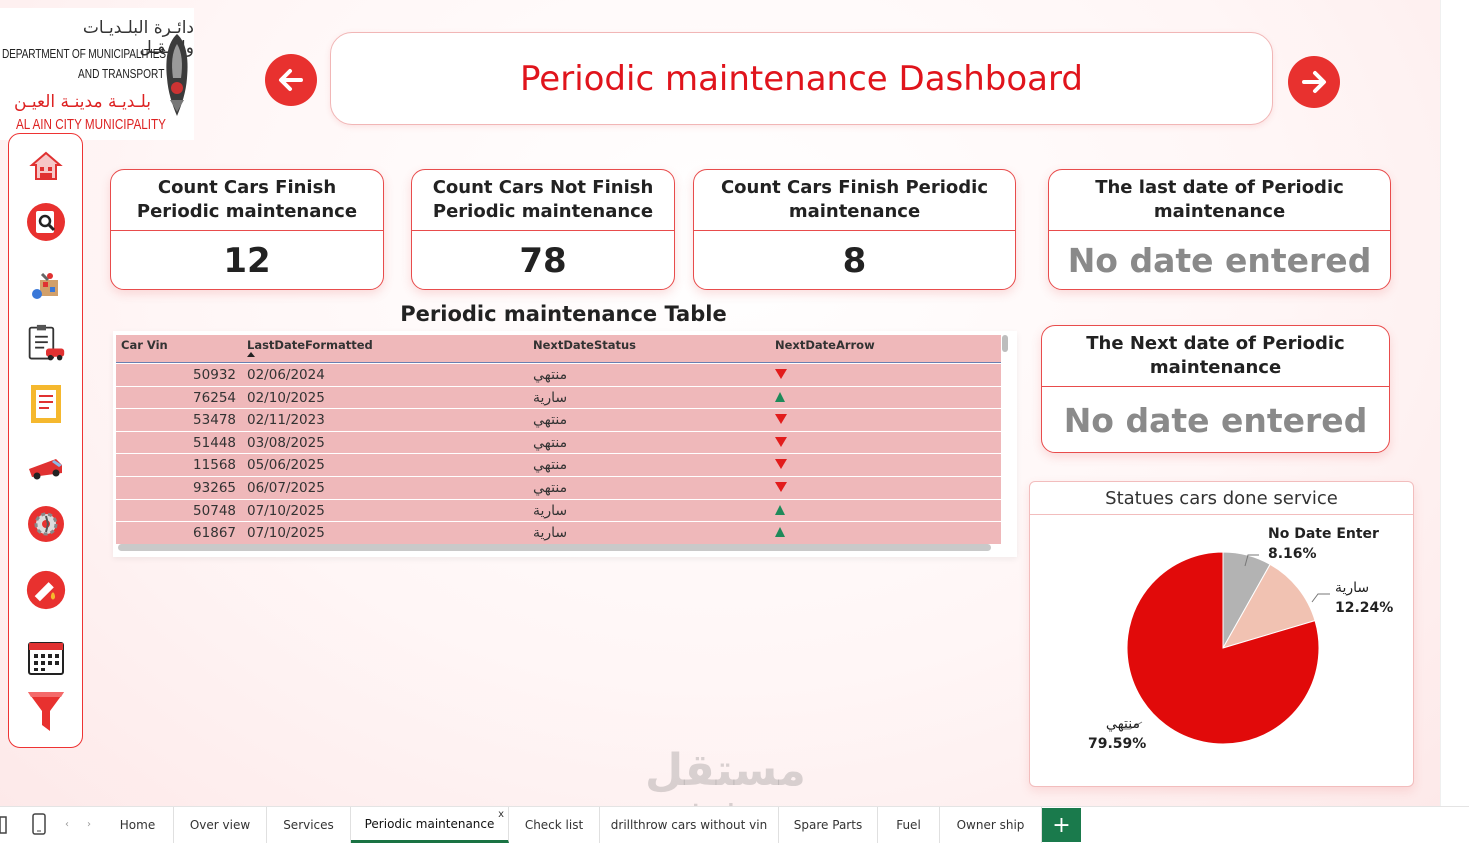  What do you see at coordinates (46, 712) in the screenshot?
I see `filter-icon` at bounding box center [46, 712].